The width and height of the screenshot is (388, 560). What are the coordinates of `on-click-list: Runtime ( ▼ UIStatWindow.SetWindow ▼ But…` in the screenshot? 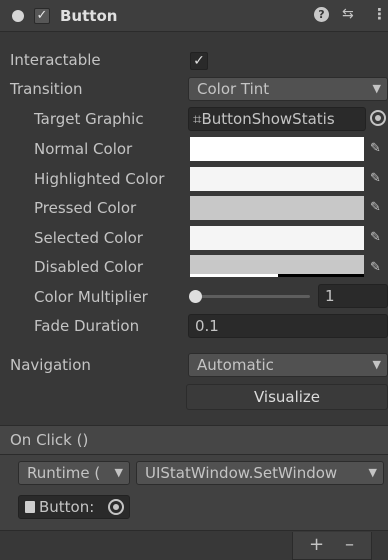 It's located at (194, 493).